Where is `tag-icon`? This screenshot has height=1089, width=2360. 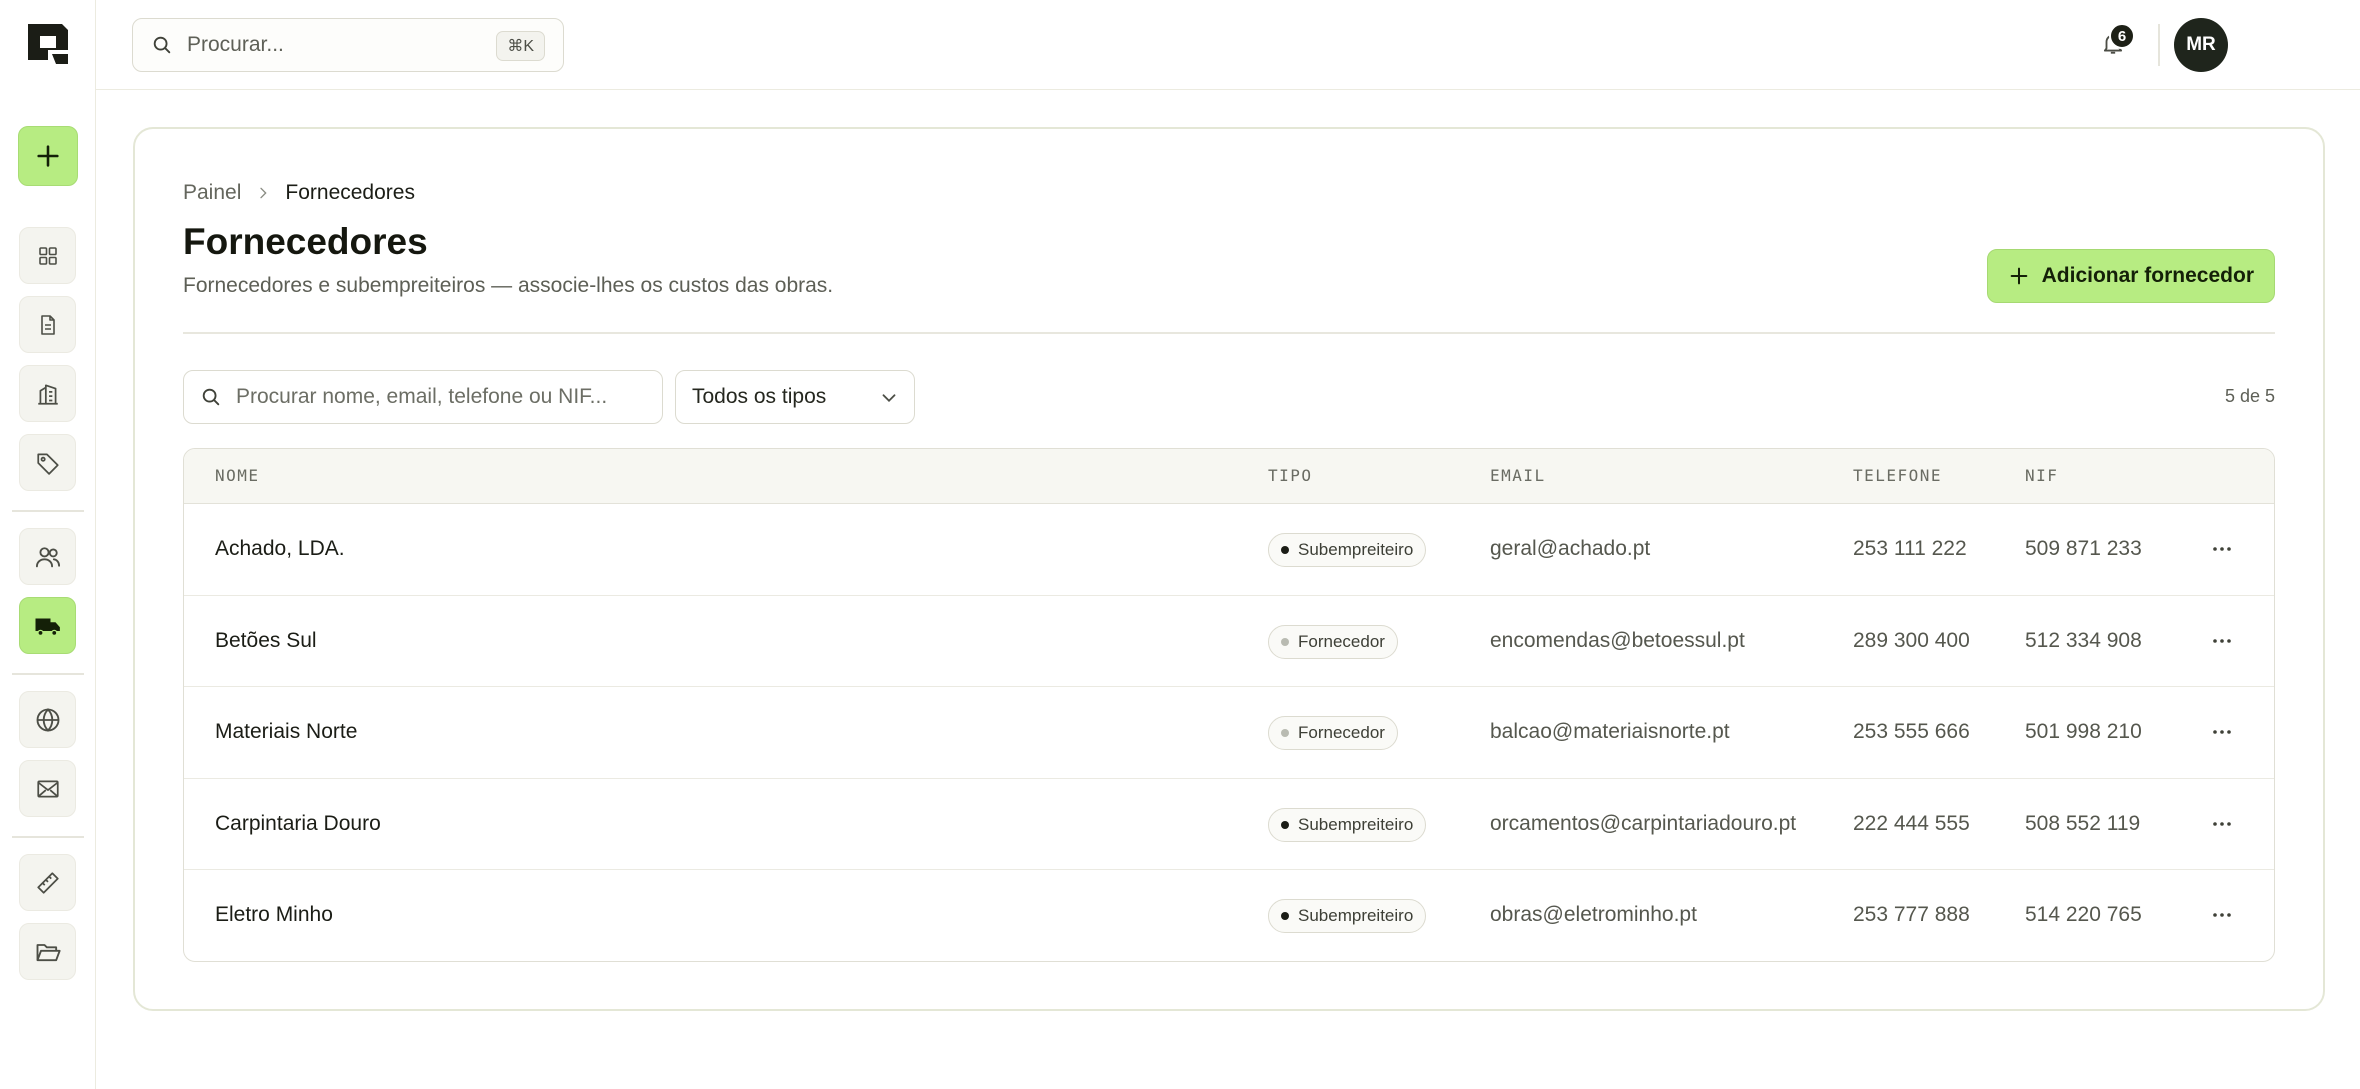 tag-icon is located at coordinates (48, 463).